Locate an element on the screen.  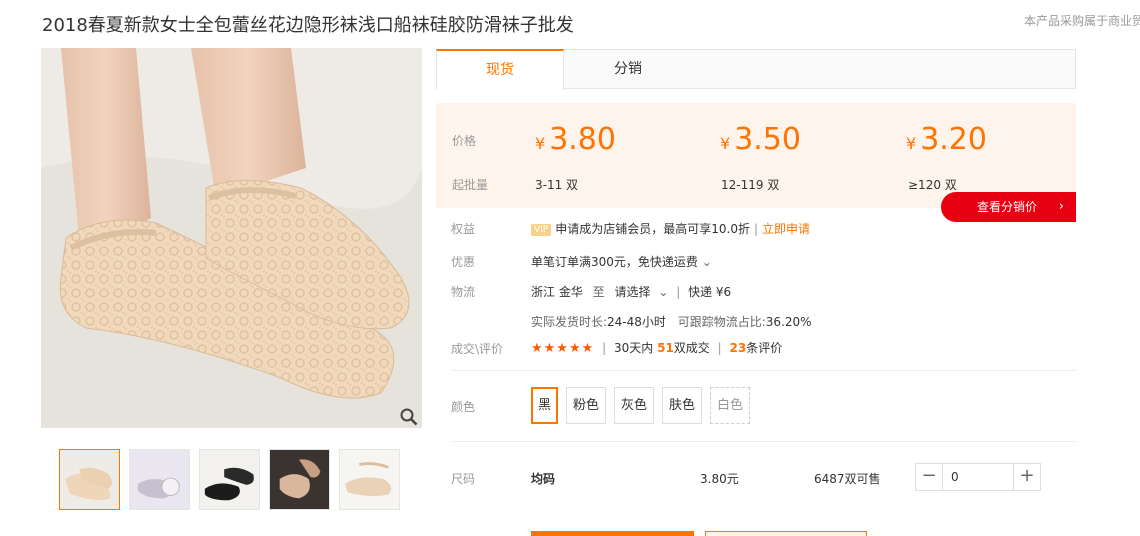
shipping-stats: 实际发货时长:24-48小时 可跟踪物流占比:36.20% is located at coordinates (671, 321).